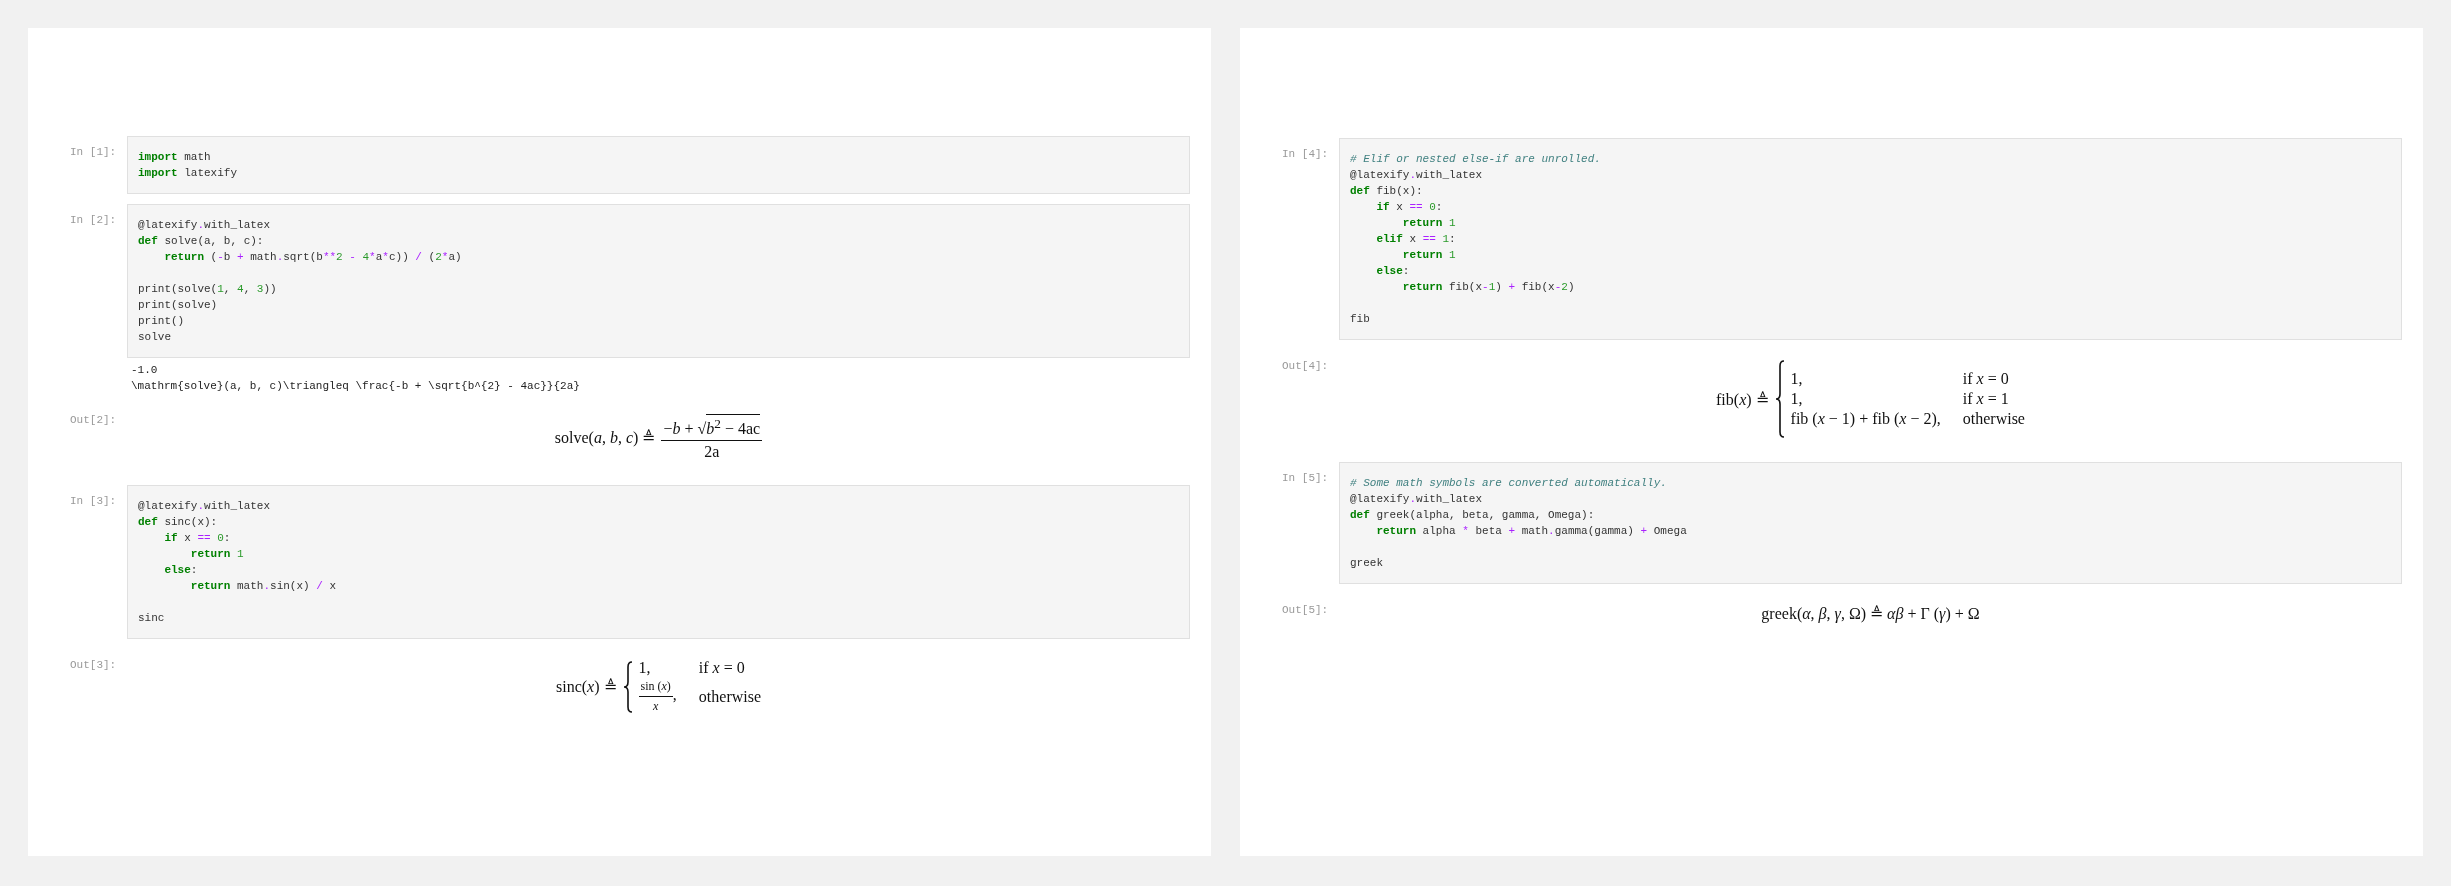  I want to click on prompt-label: Out[5]:, so click(1306, 609).